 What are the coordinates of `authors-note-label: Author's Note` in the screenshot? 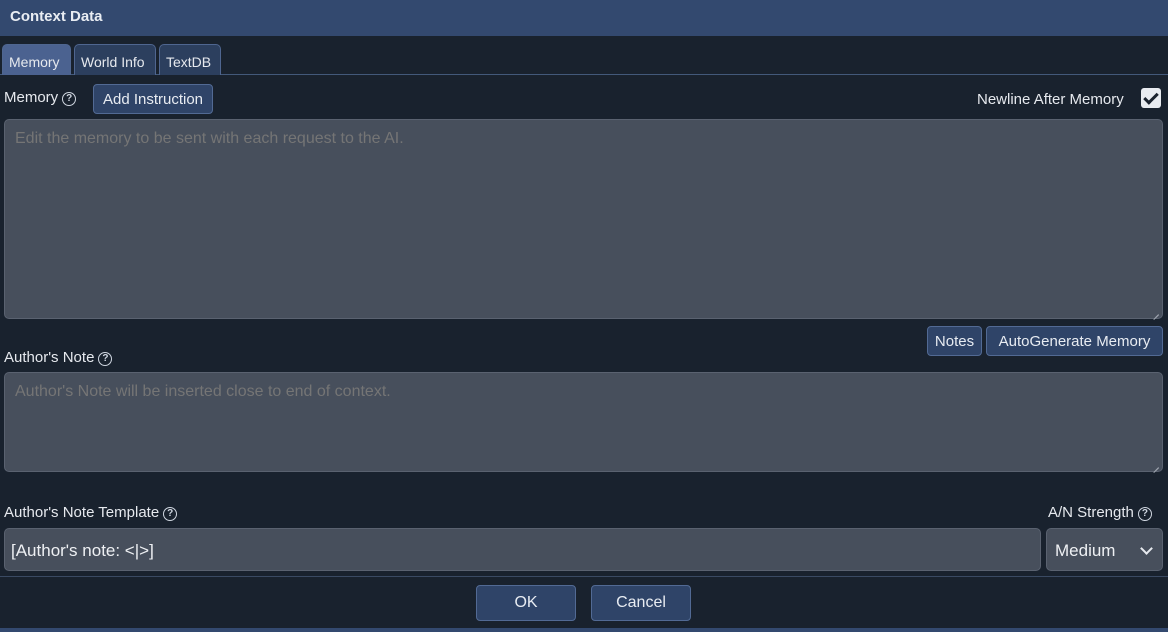 It's located at (49, 357).